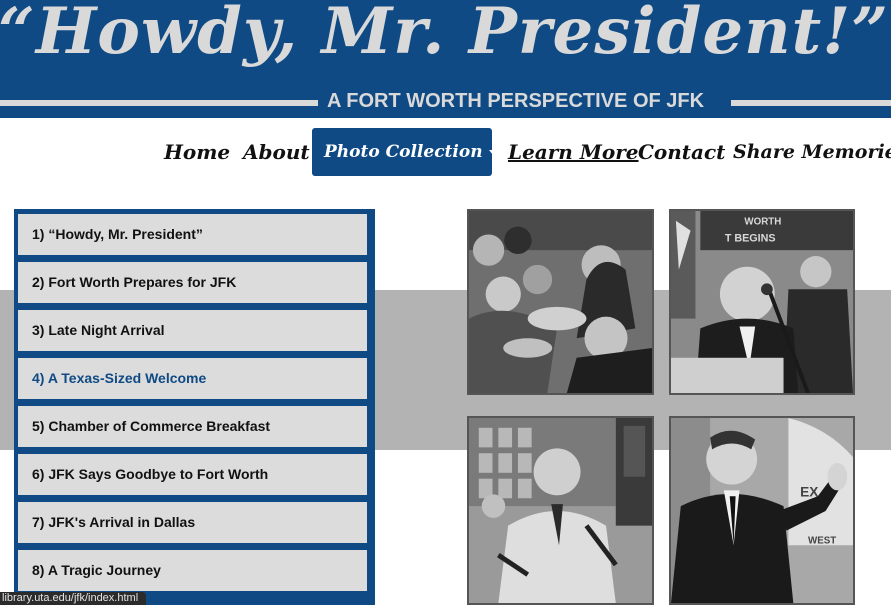 The image size is (891, 605). I want to click on chapter-item-3: 3) Late Night Arrival, so click(192, 330).